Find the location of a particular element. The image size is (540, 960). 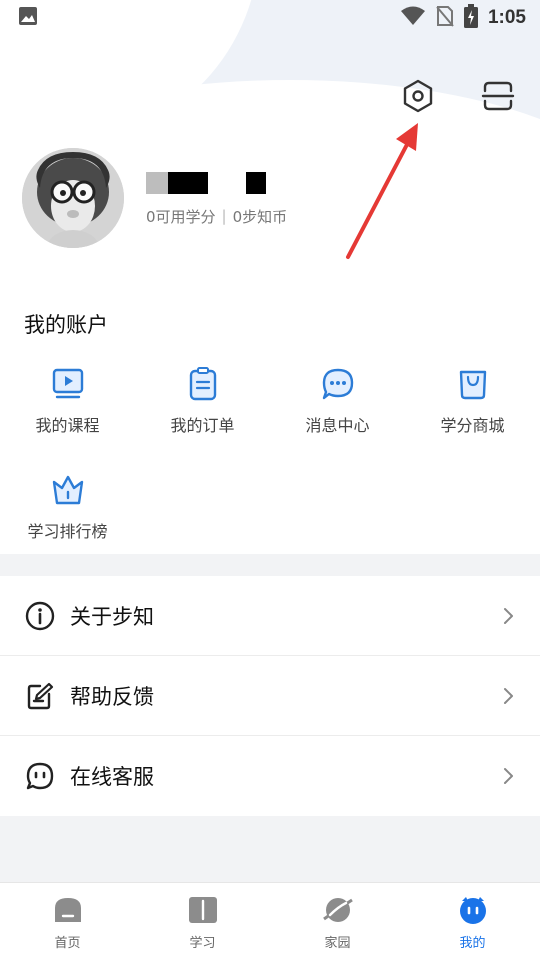

grid-item-label: 我的课程 is located at coordinates (67, 425).